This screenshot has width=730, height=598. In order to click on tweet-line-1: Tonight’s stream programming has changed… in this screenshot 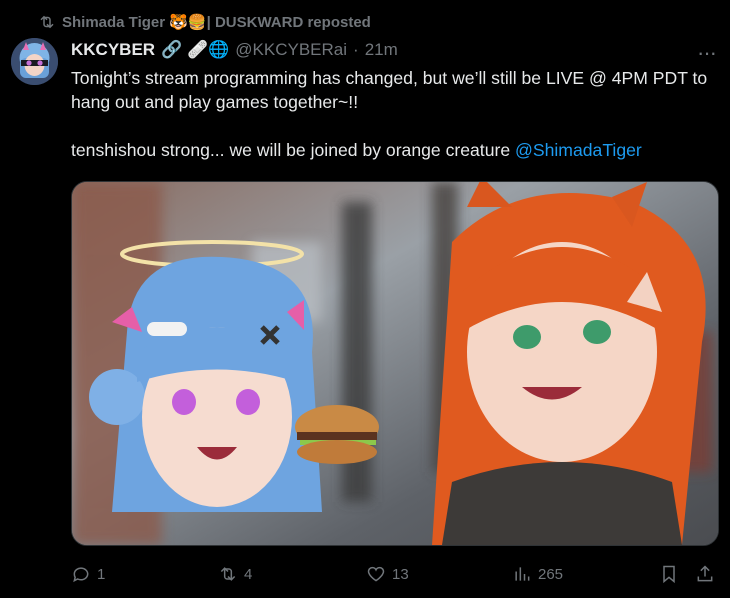, I will do `click(389, 90)`.